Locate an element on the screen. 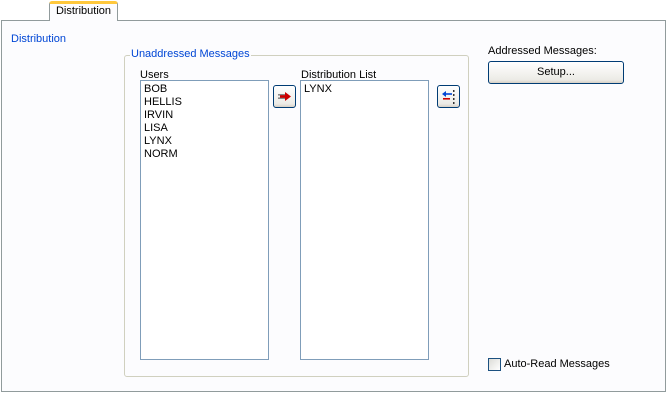 Image resolution: width=667 pixels, height=393 pixels. arrow-right-icon is located at coordinates (284, 96).